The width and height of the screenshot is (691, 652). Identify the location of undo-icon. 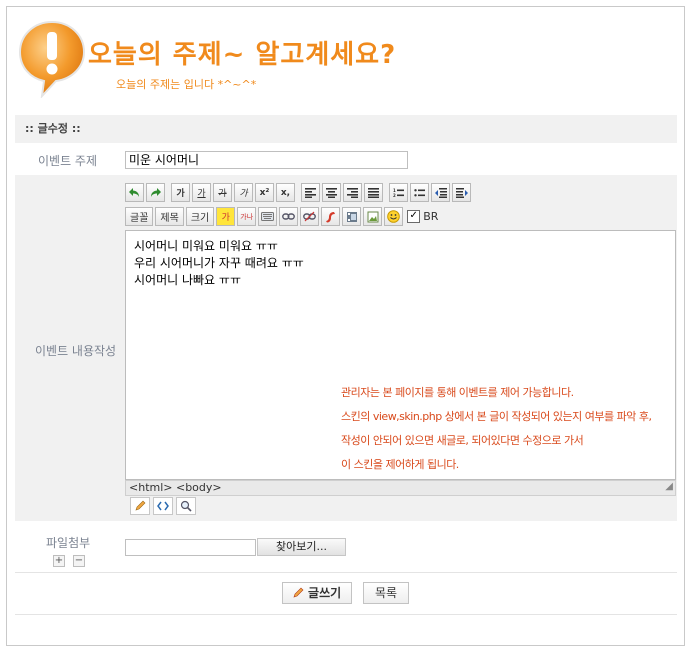
(134, 192).